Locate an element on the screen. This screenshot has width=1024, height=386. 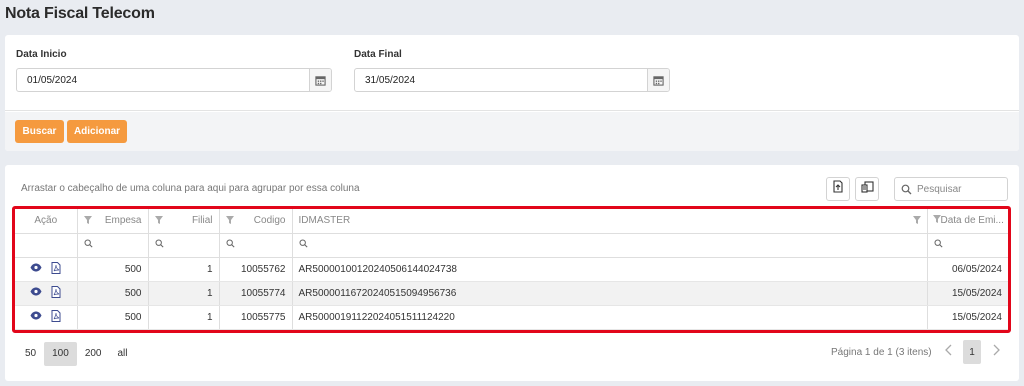
end-date-input: 31/05/2024 is located at coordinates (512, 80).